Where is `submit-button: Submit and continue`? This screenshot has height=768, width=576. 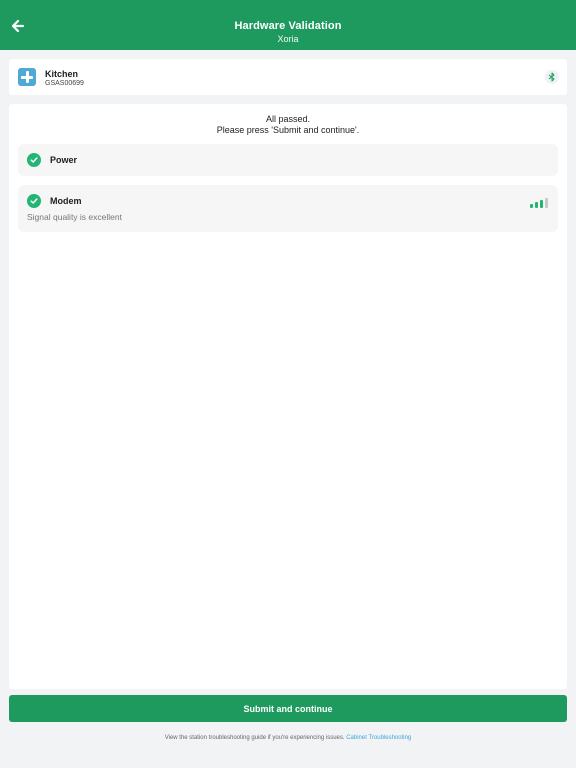 submit-button: Submit and continue is located at coordinates (288, 708).